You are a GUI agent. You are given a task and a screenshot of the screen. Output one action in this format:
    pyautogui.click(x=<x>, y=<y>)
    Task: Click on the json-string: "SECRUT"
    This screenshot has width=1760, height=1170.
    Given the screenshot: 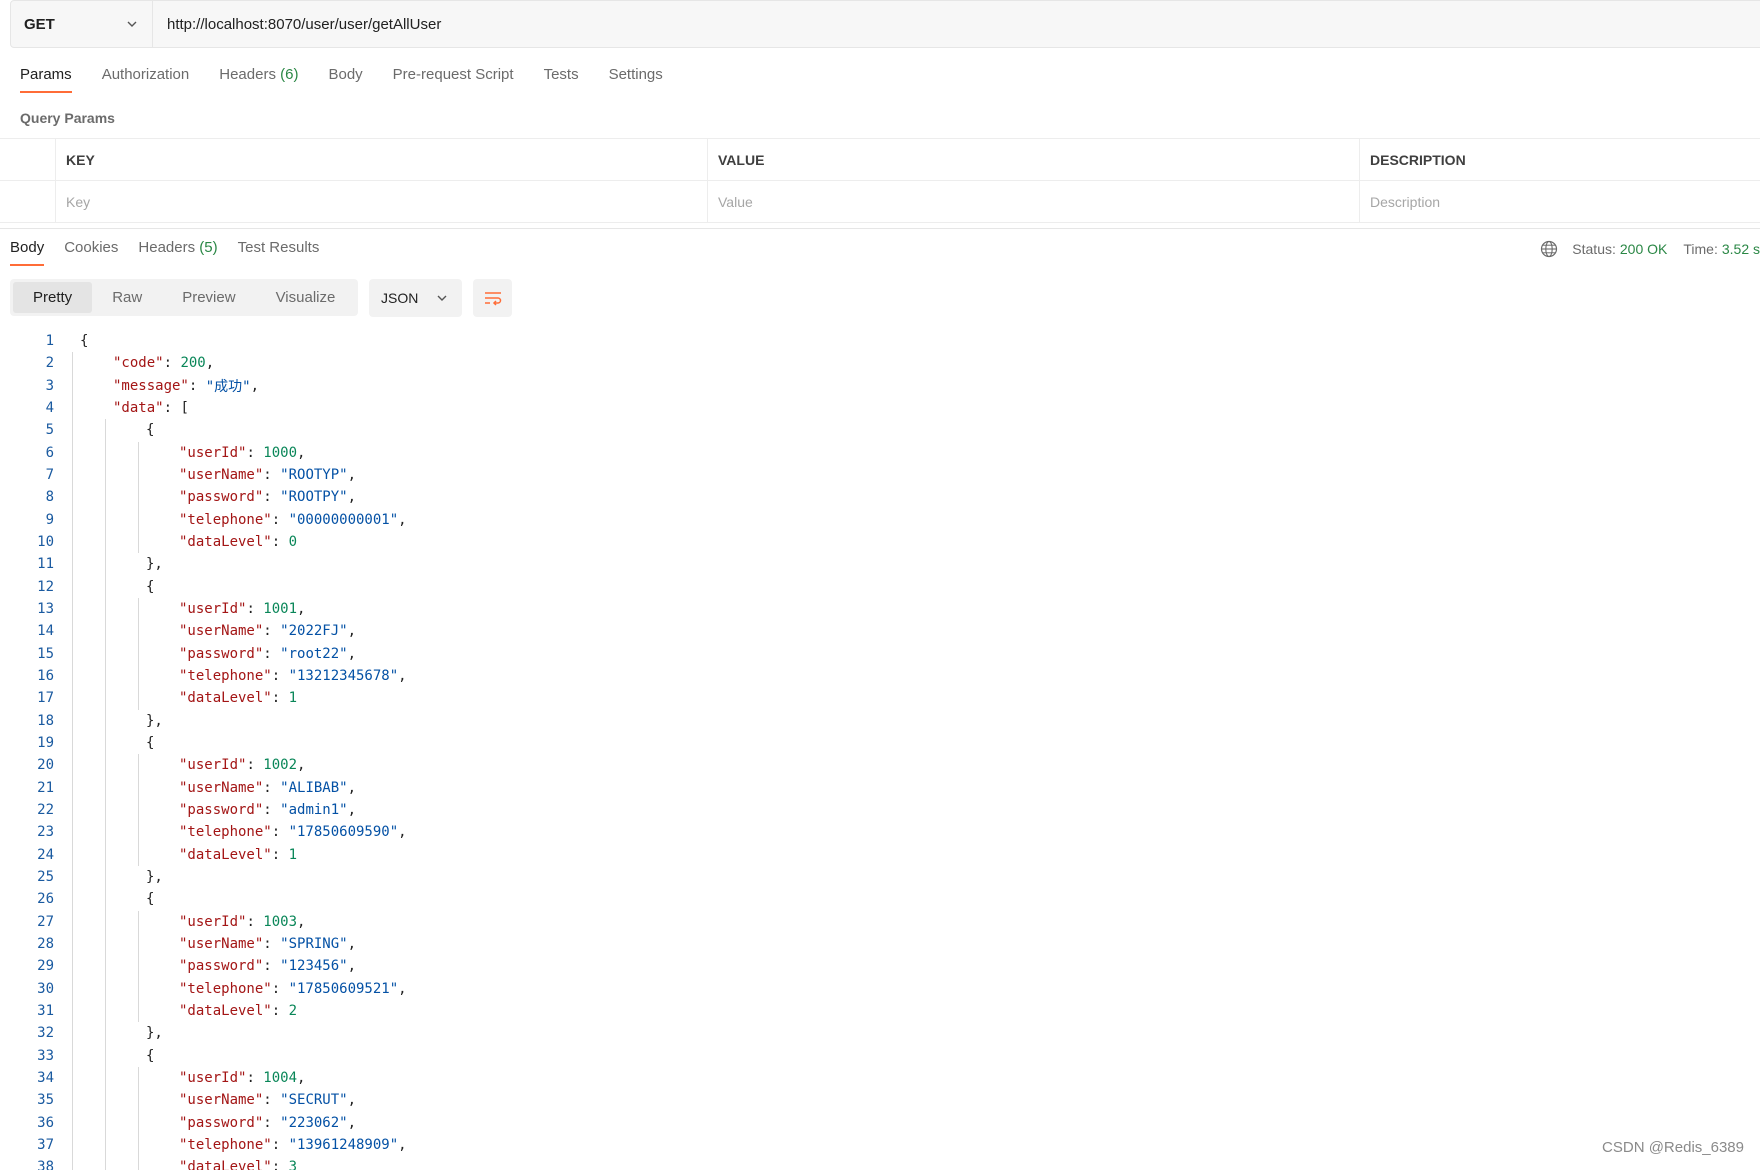 What is the action you would take?
    pyautogui.click(x=314, y=1100)
    